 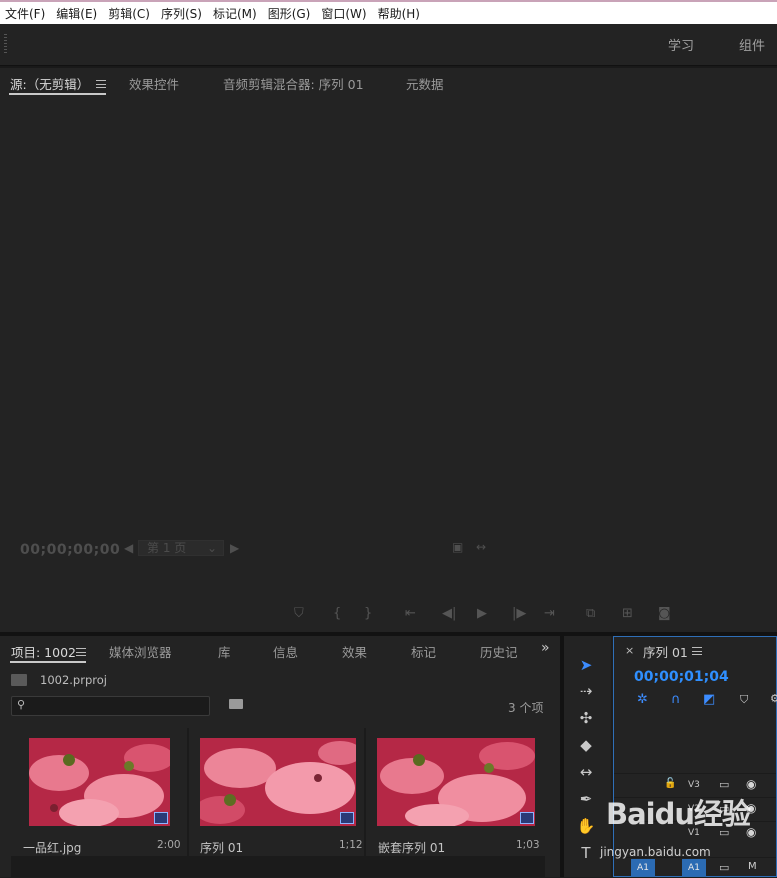 What do you see at coordinates (19, 680) in the screenshot?
I see `project-folder-icon` at bounding box center [19, 680].